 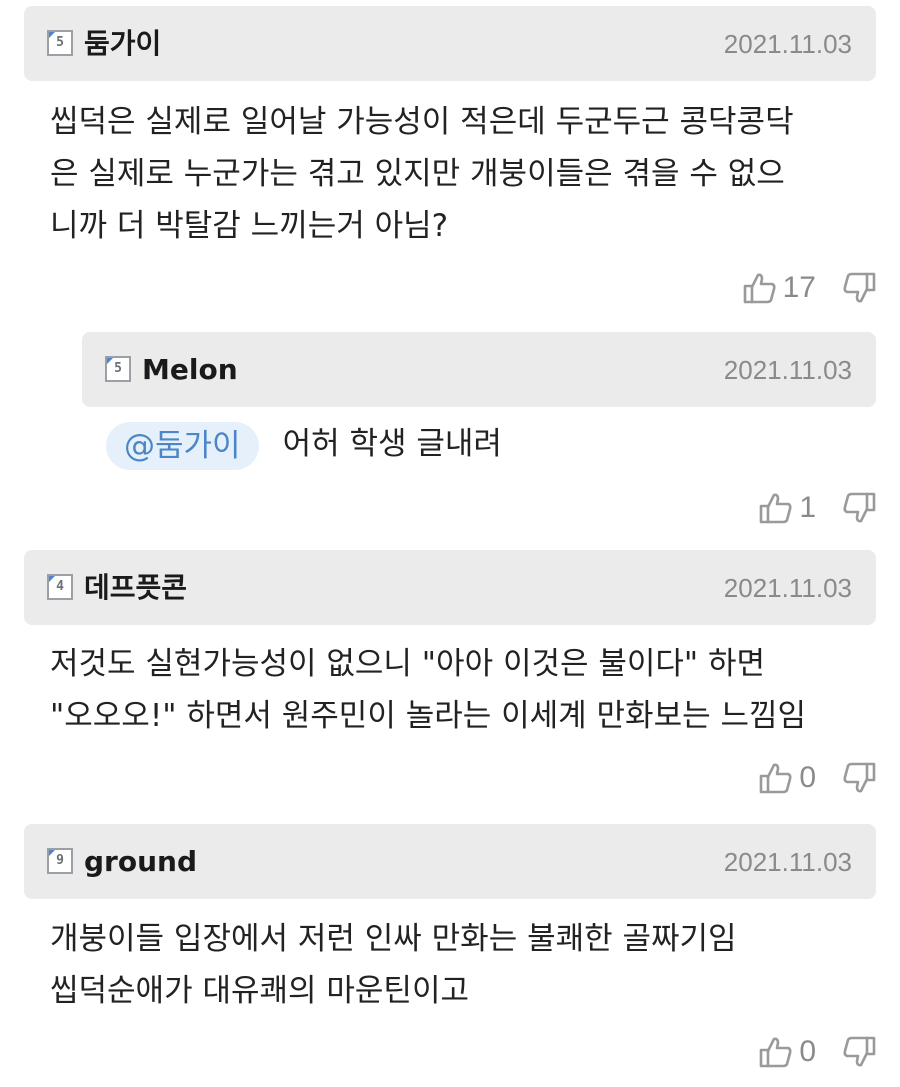 I want to click on comment-header: 4 데프픗콘 2021.11.03, so click(x=450, y=587).